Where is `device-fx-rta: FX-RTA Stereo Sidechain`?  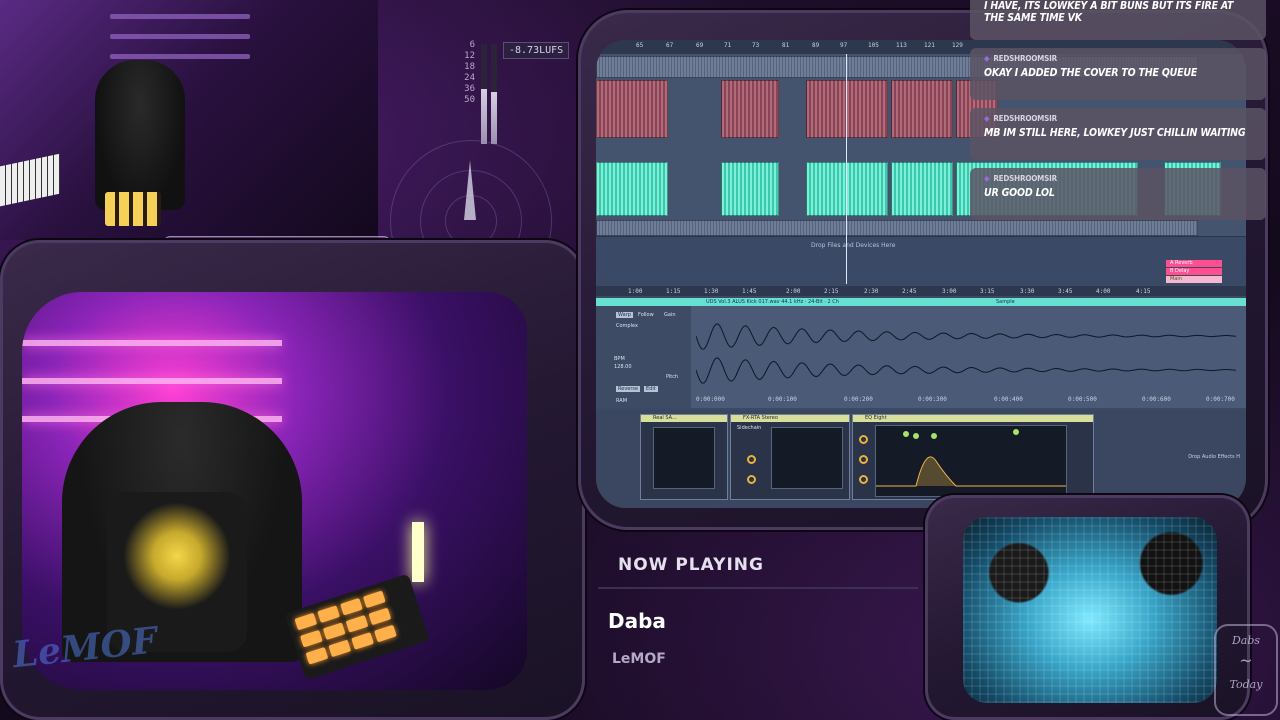 device-fx-rta: FX-RTA Stereo Sidechain is located at coordinates (790, 457).